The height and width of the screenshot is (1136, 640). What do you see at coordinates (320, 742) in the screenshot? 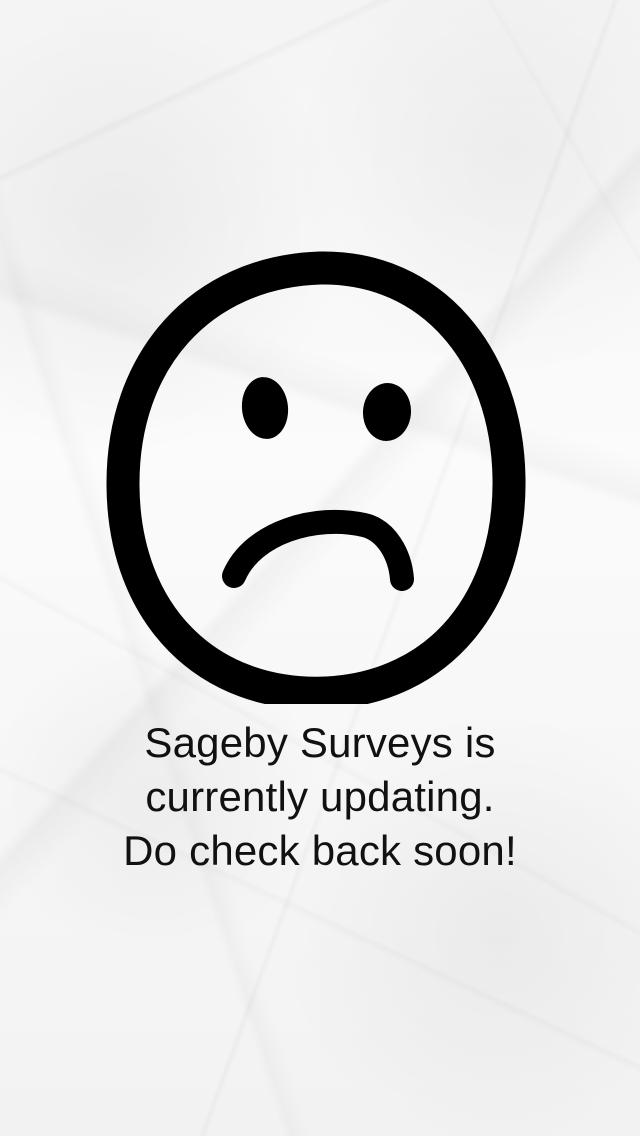
I see `message-line-1: Sageby Surveys is` at bounding box center [320, 742].